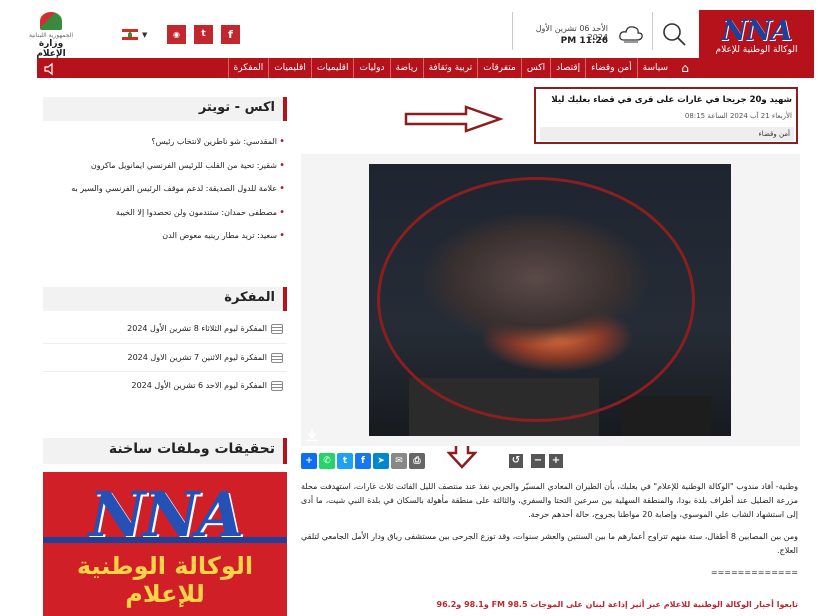 This screenshot has width=818, height=616. What do you see at coordinates (130, 34) in the screenshot?
I see `lebanon-flag-icon` at bounding box center [130, 34].